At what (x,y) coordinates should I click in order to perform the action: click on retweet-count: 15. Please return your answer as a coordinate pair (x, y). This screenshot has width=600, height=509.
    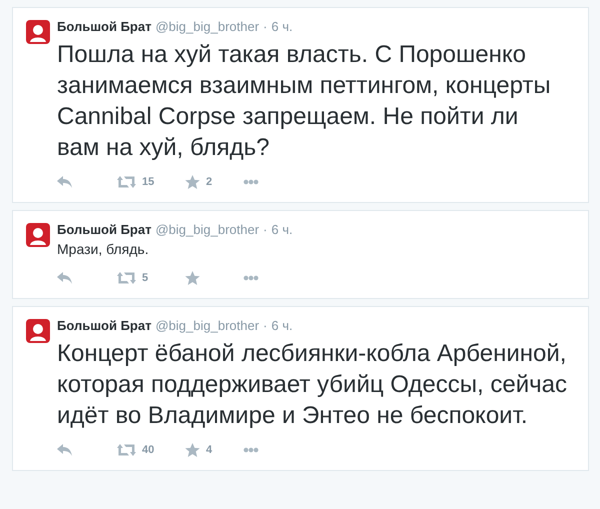
    Looking at the image, I should click on (148, 182).